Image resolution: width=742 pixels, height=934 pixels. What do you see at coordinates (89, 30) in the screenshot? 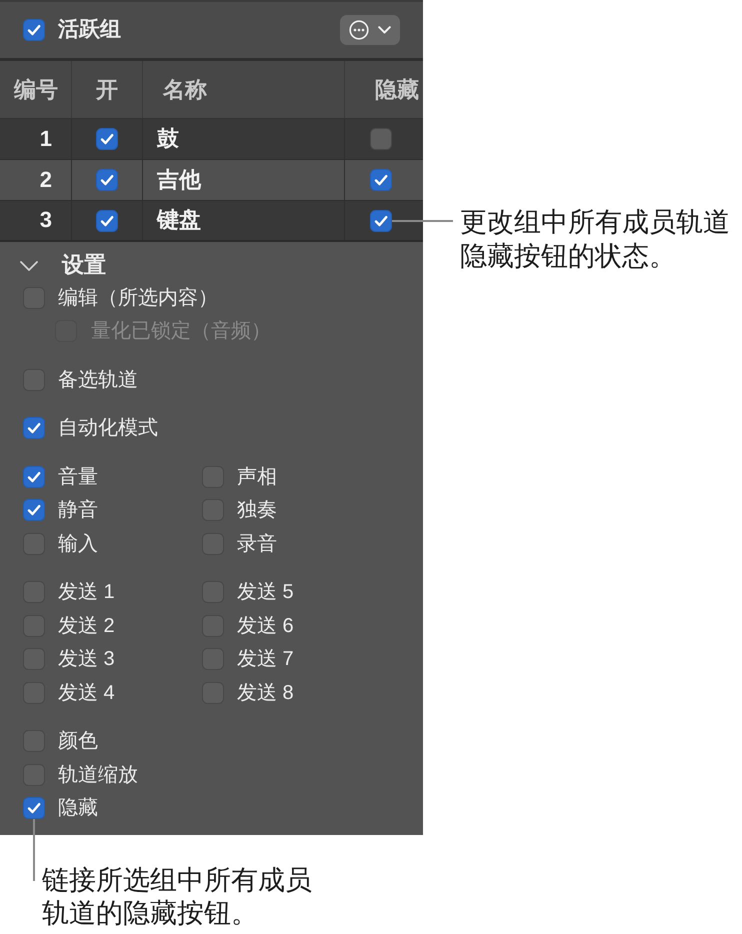
I see `active-group-label: 活跃组` at bounding box center [89, 30].